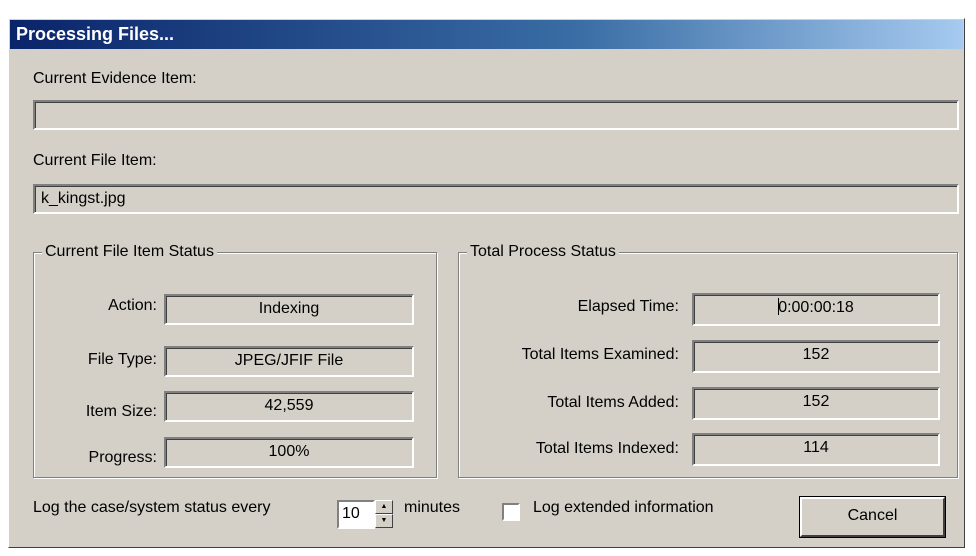  Describe the element at coordinates (511, 512) in the screenshot. I see `log-extended-checkbox` at that location.